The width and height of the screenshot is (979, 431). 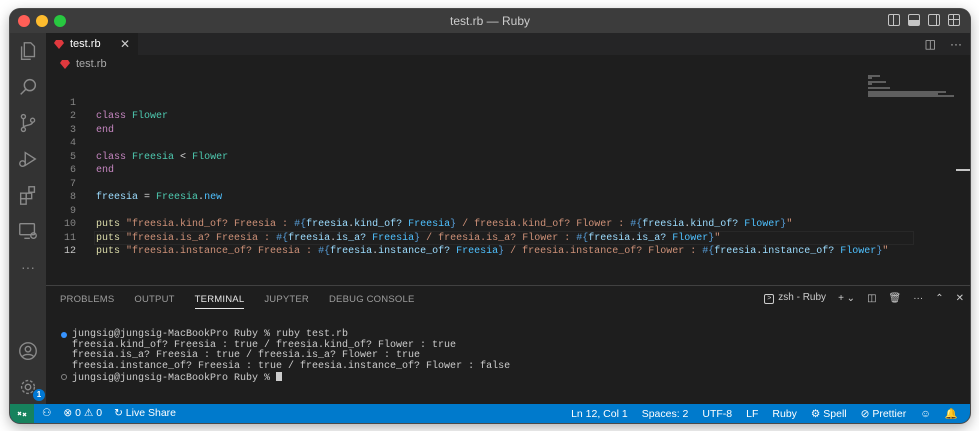 I want to click on maximize-panel-icon: ⌃, so click(x=939, y=298).